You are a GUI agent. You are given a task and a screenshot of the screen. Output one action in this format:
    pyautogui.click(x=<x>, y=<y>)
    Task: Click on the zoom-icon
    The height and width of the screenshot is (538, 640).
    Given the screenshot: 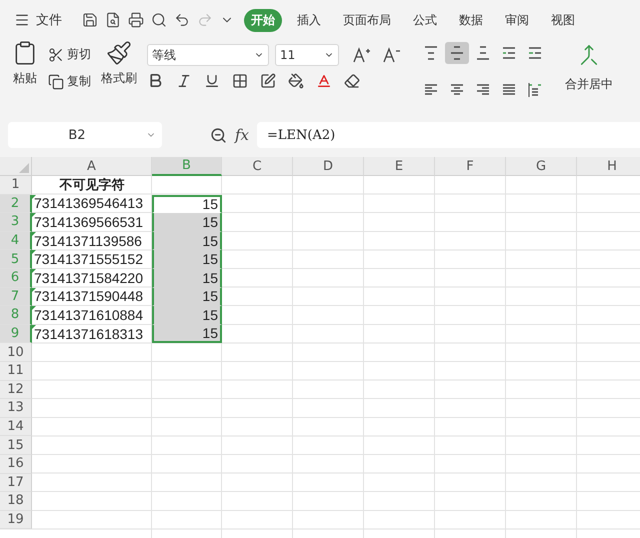 What is the action you would take?
    pyautogui.click(x=218, y=135)
    